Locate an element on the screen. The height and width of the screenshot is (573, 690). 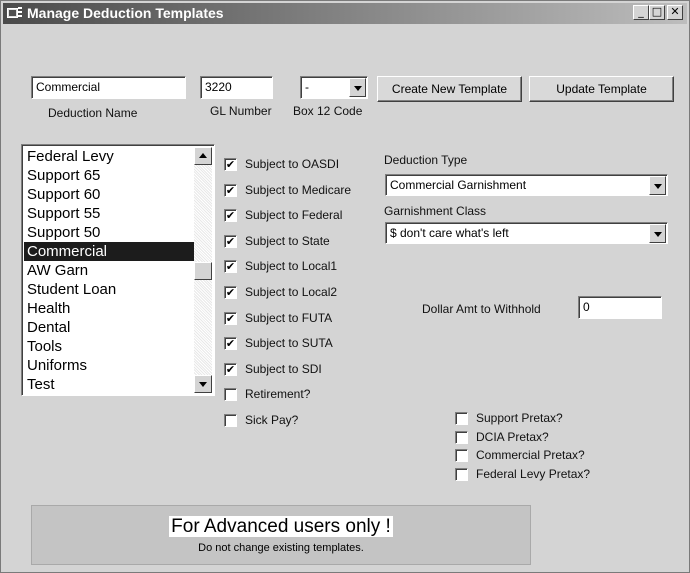
subject-checkbox-label: Subject to Local2 is located at coordinates (291, 292).